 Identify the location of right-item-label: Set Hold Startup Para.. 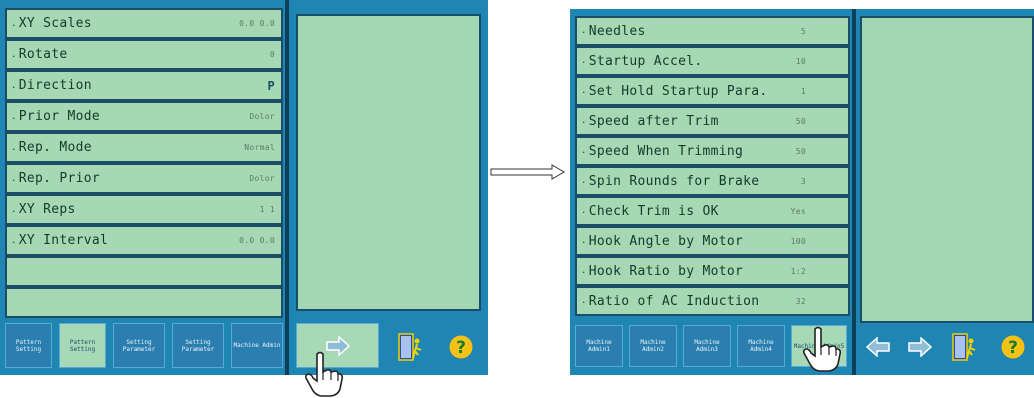
(678, 91).